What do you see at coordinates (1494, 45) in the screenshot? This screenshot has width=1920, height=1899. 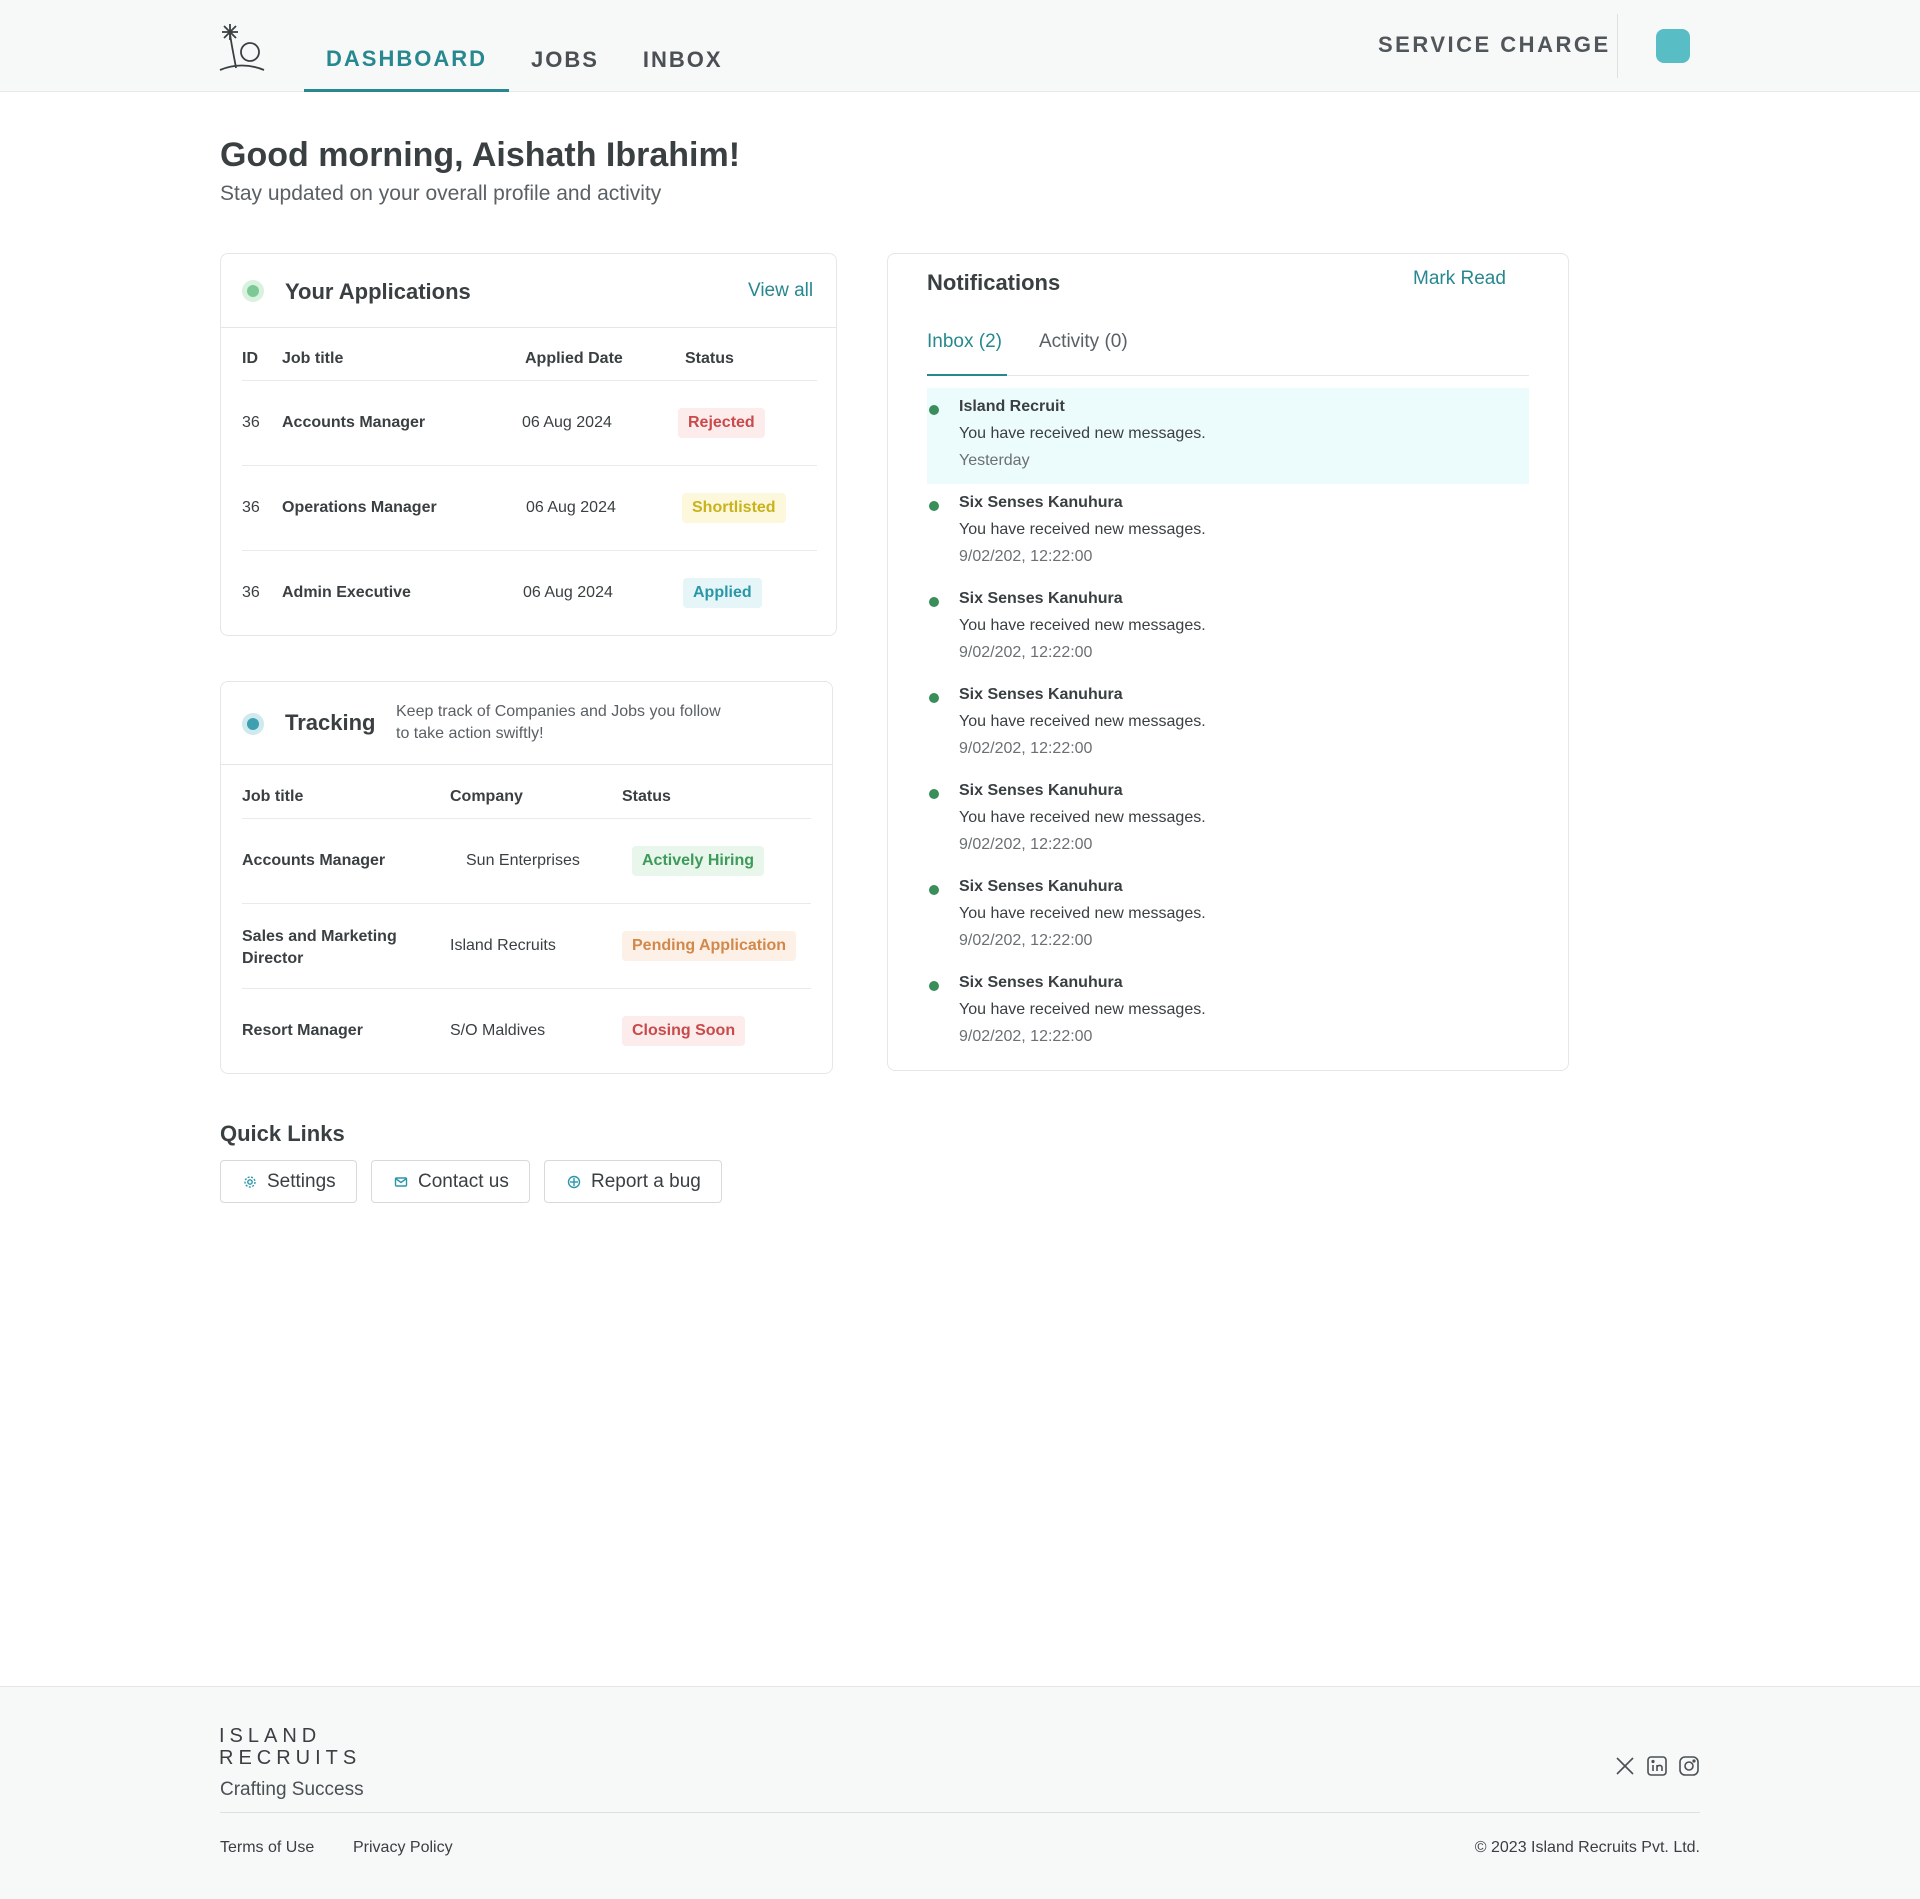 I see `service-charge-link: SERVICE CHARGE` at bounding box center [1494, 45].